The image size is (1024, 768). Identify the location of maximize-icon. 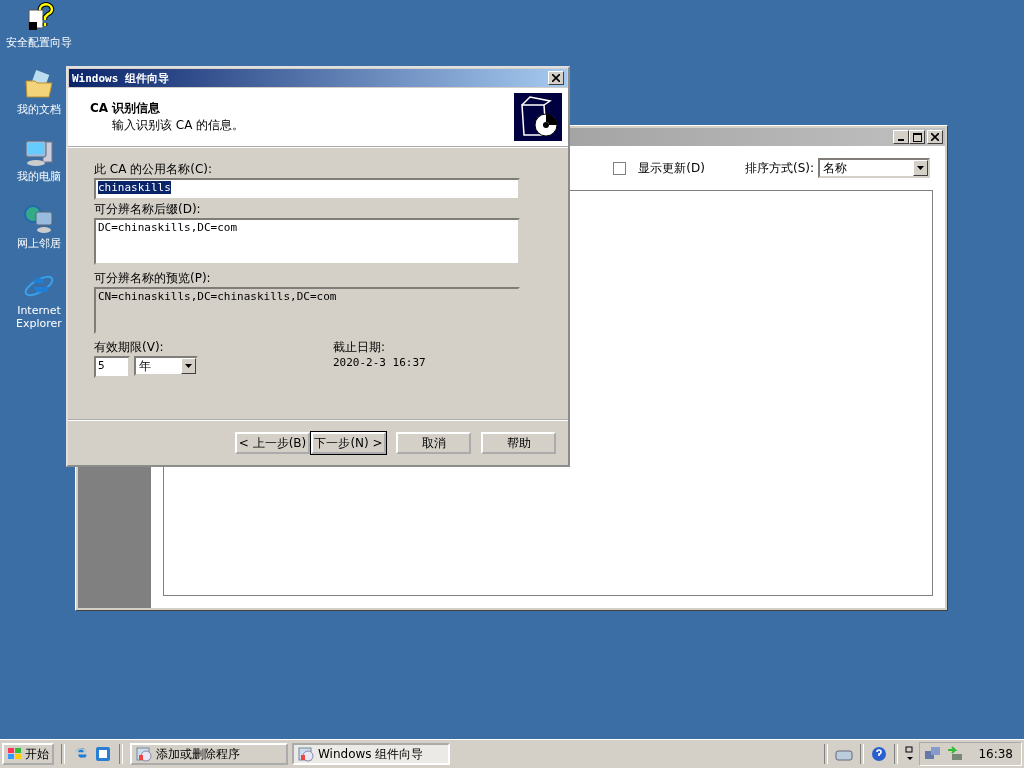
(917, 137).